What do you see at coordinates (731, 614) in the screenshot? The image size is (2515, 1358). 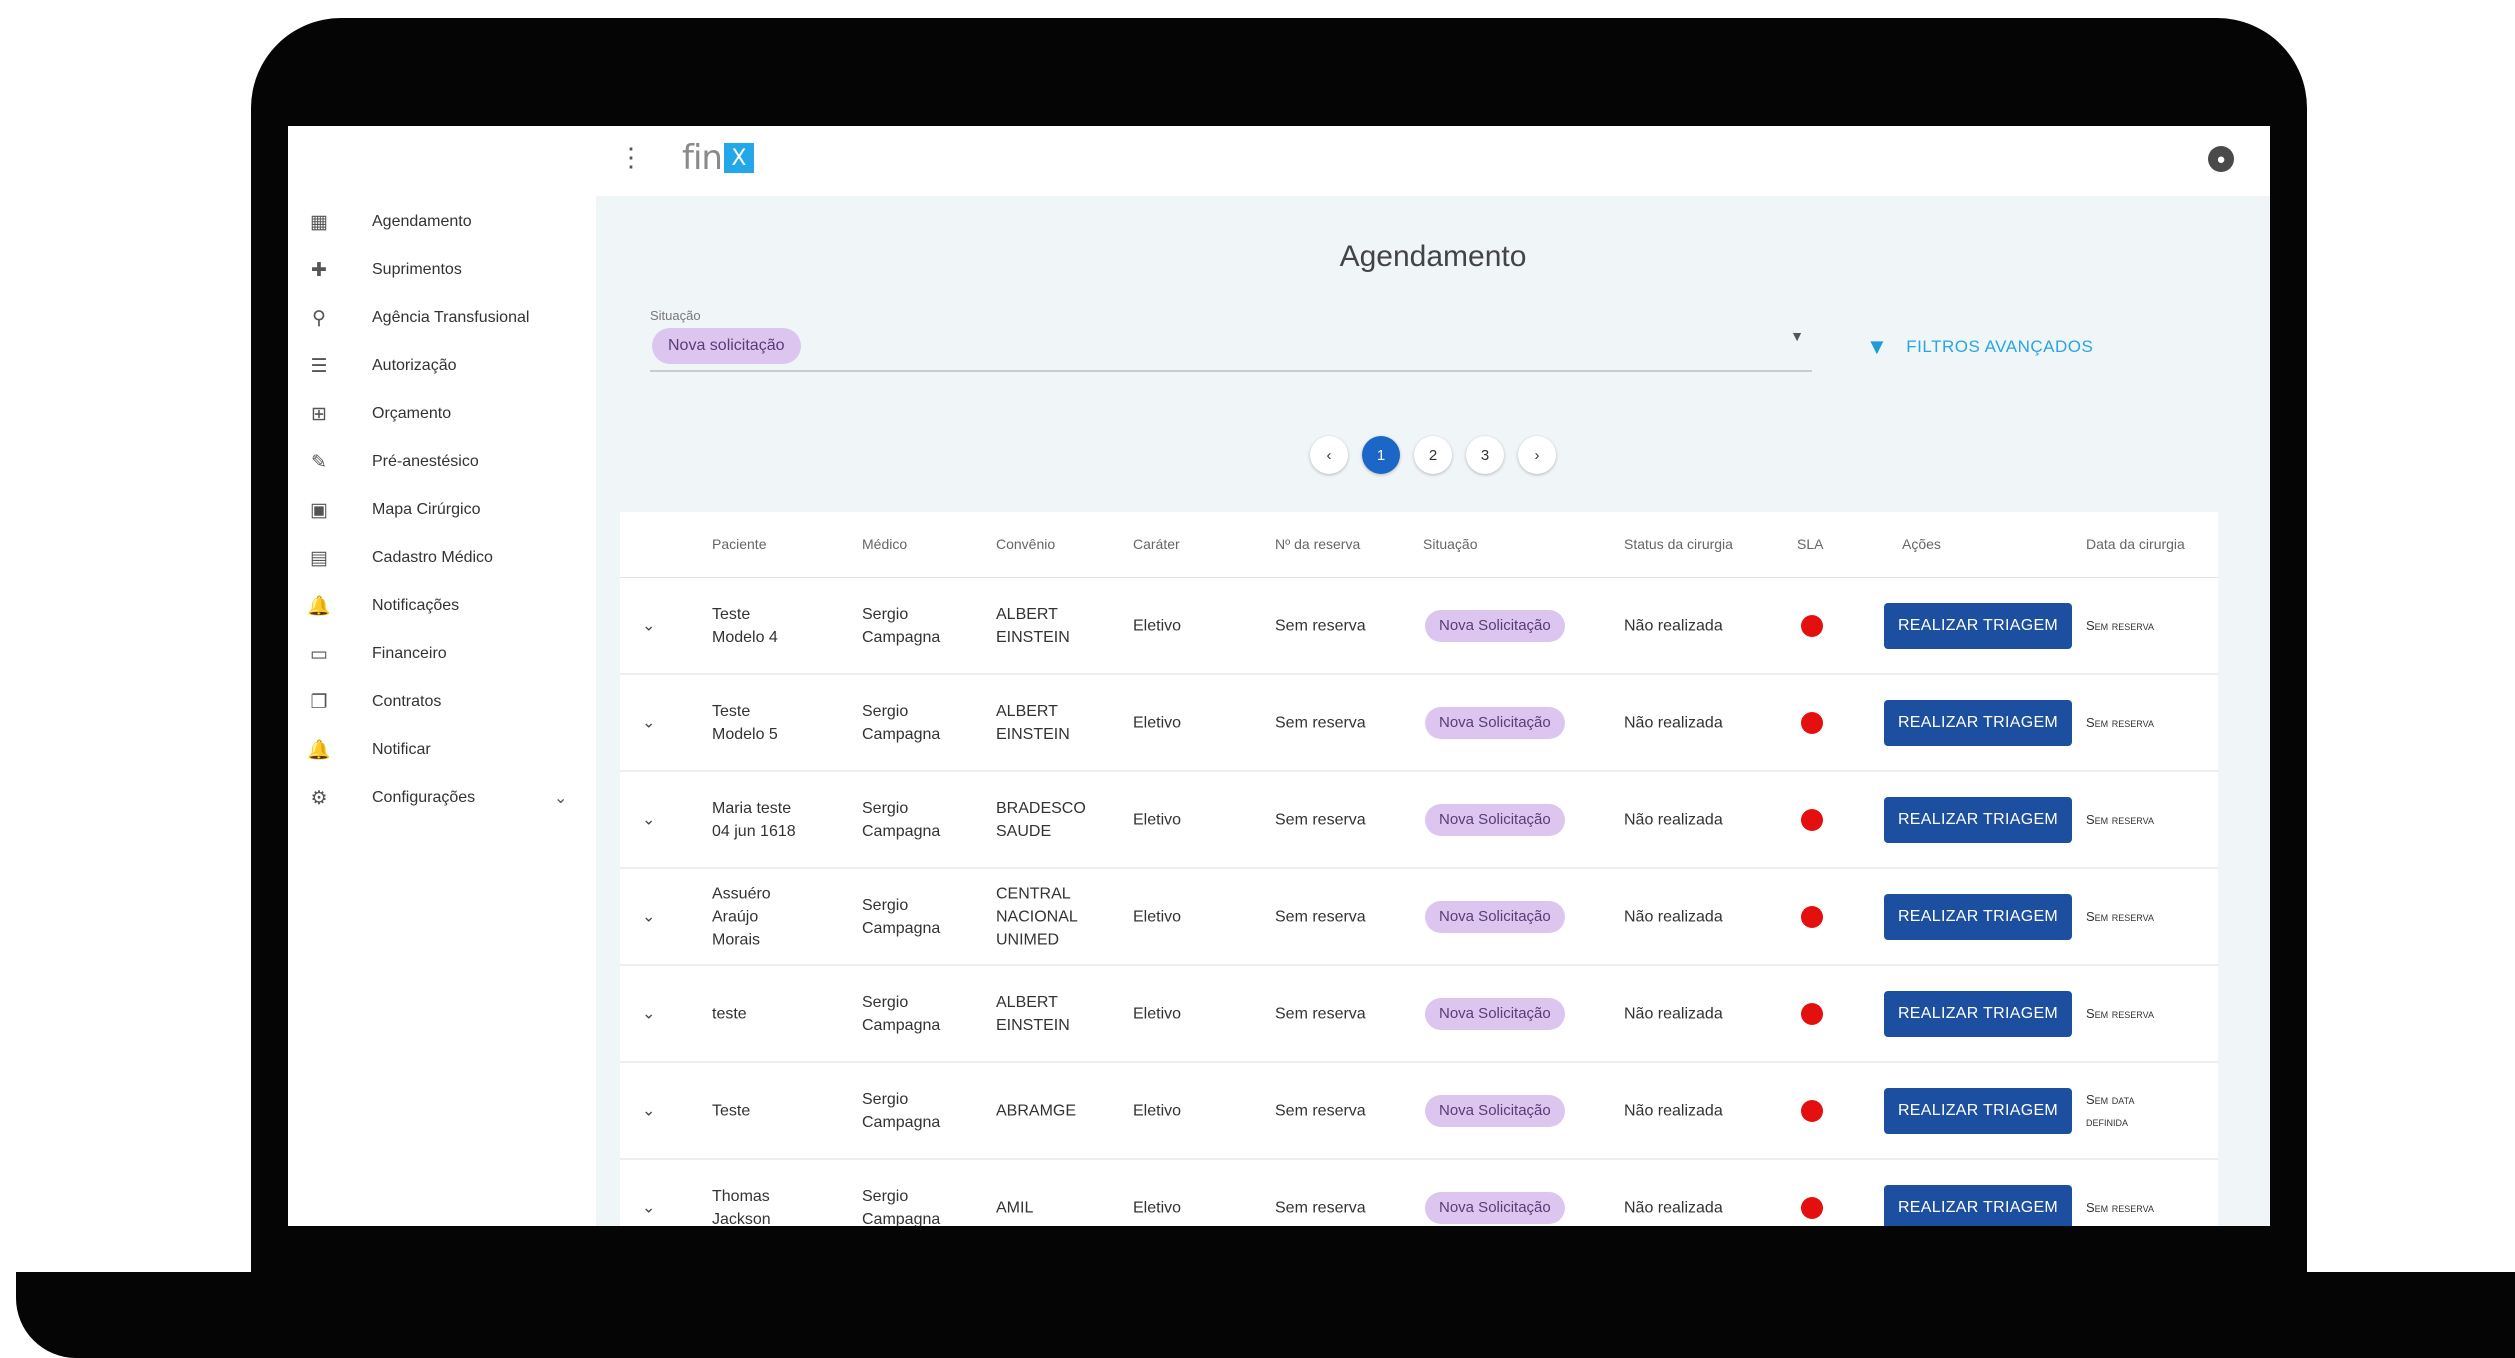 I see `paciente-line: Teste` at bounding box center [731, 614].